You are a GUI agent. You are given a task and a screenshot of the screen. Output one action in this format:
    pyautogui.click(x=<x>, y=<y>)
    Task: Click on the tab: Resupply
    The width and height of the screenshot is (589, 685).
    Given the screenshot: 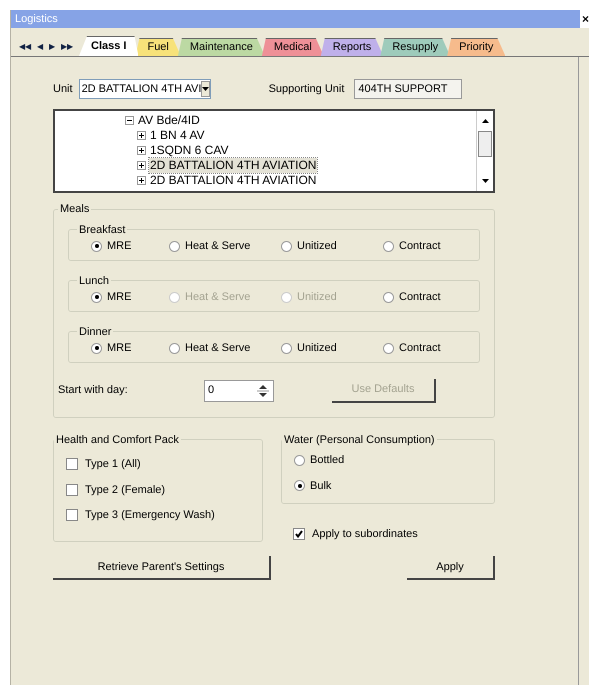 What is the action you would take?
    pyautogui.click(x=415, y=47)
    